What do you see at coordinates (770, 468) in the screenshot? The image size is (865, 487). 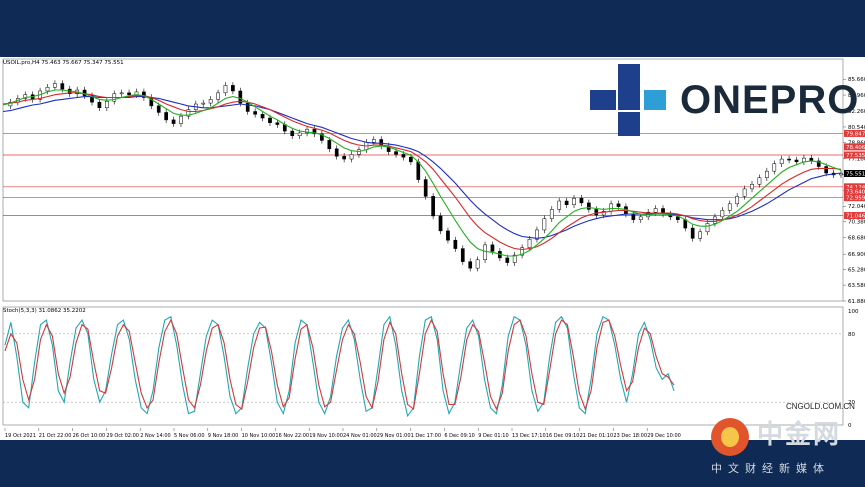 I see `watermark-subtitle: 中文财经新媒体` at bounding box center [770, 468].